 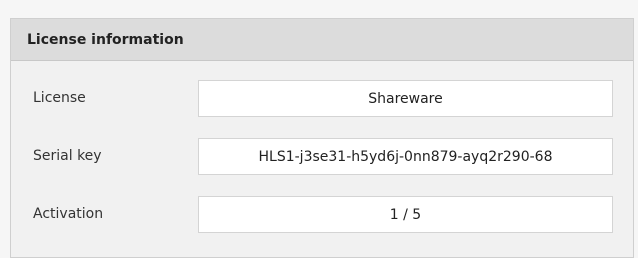 What do you see at coordinates (405, 214) in the screenshot?
I see `activation-value: 1 / 5` at bounding box center [405, 214].